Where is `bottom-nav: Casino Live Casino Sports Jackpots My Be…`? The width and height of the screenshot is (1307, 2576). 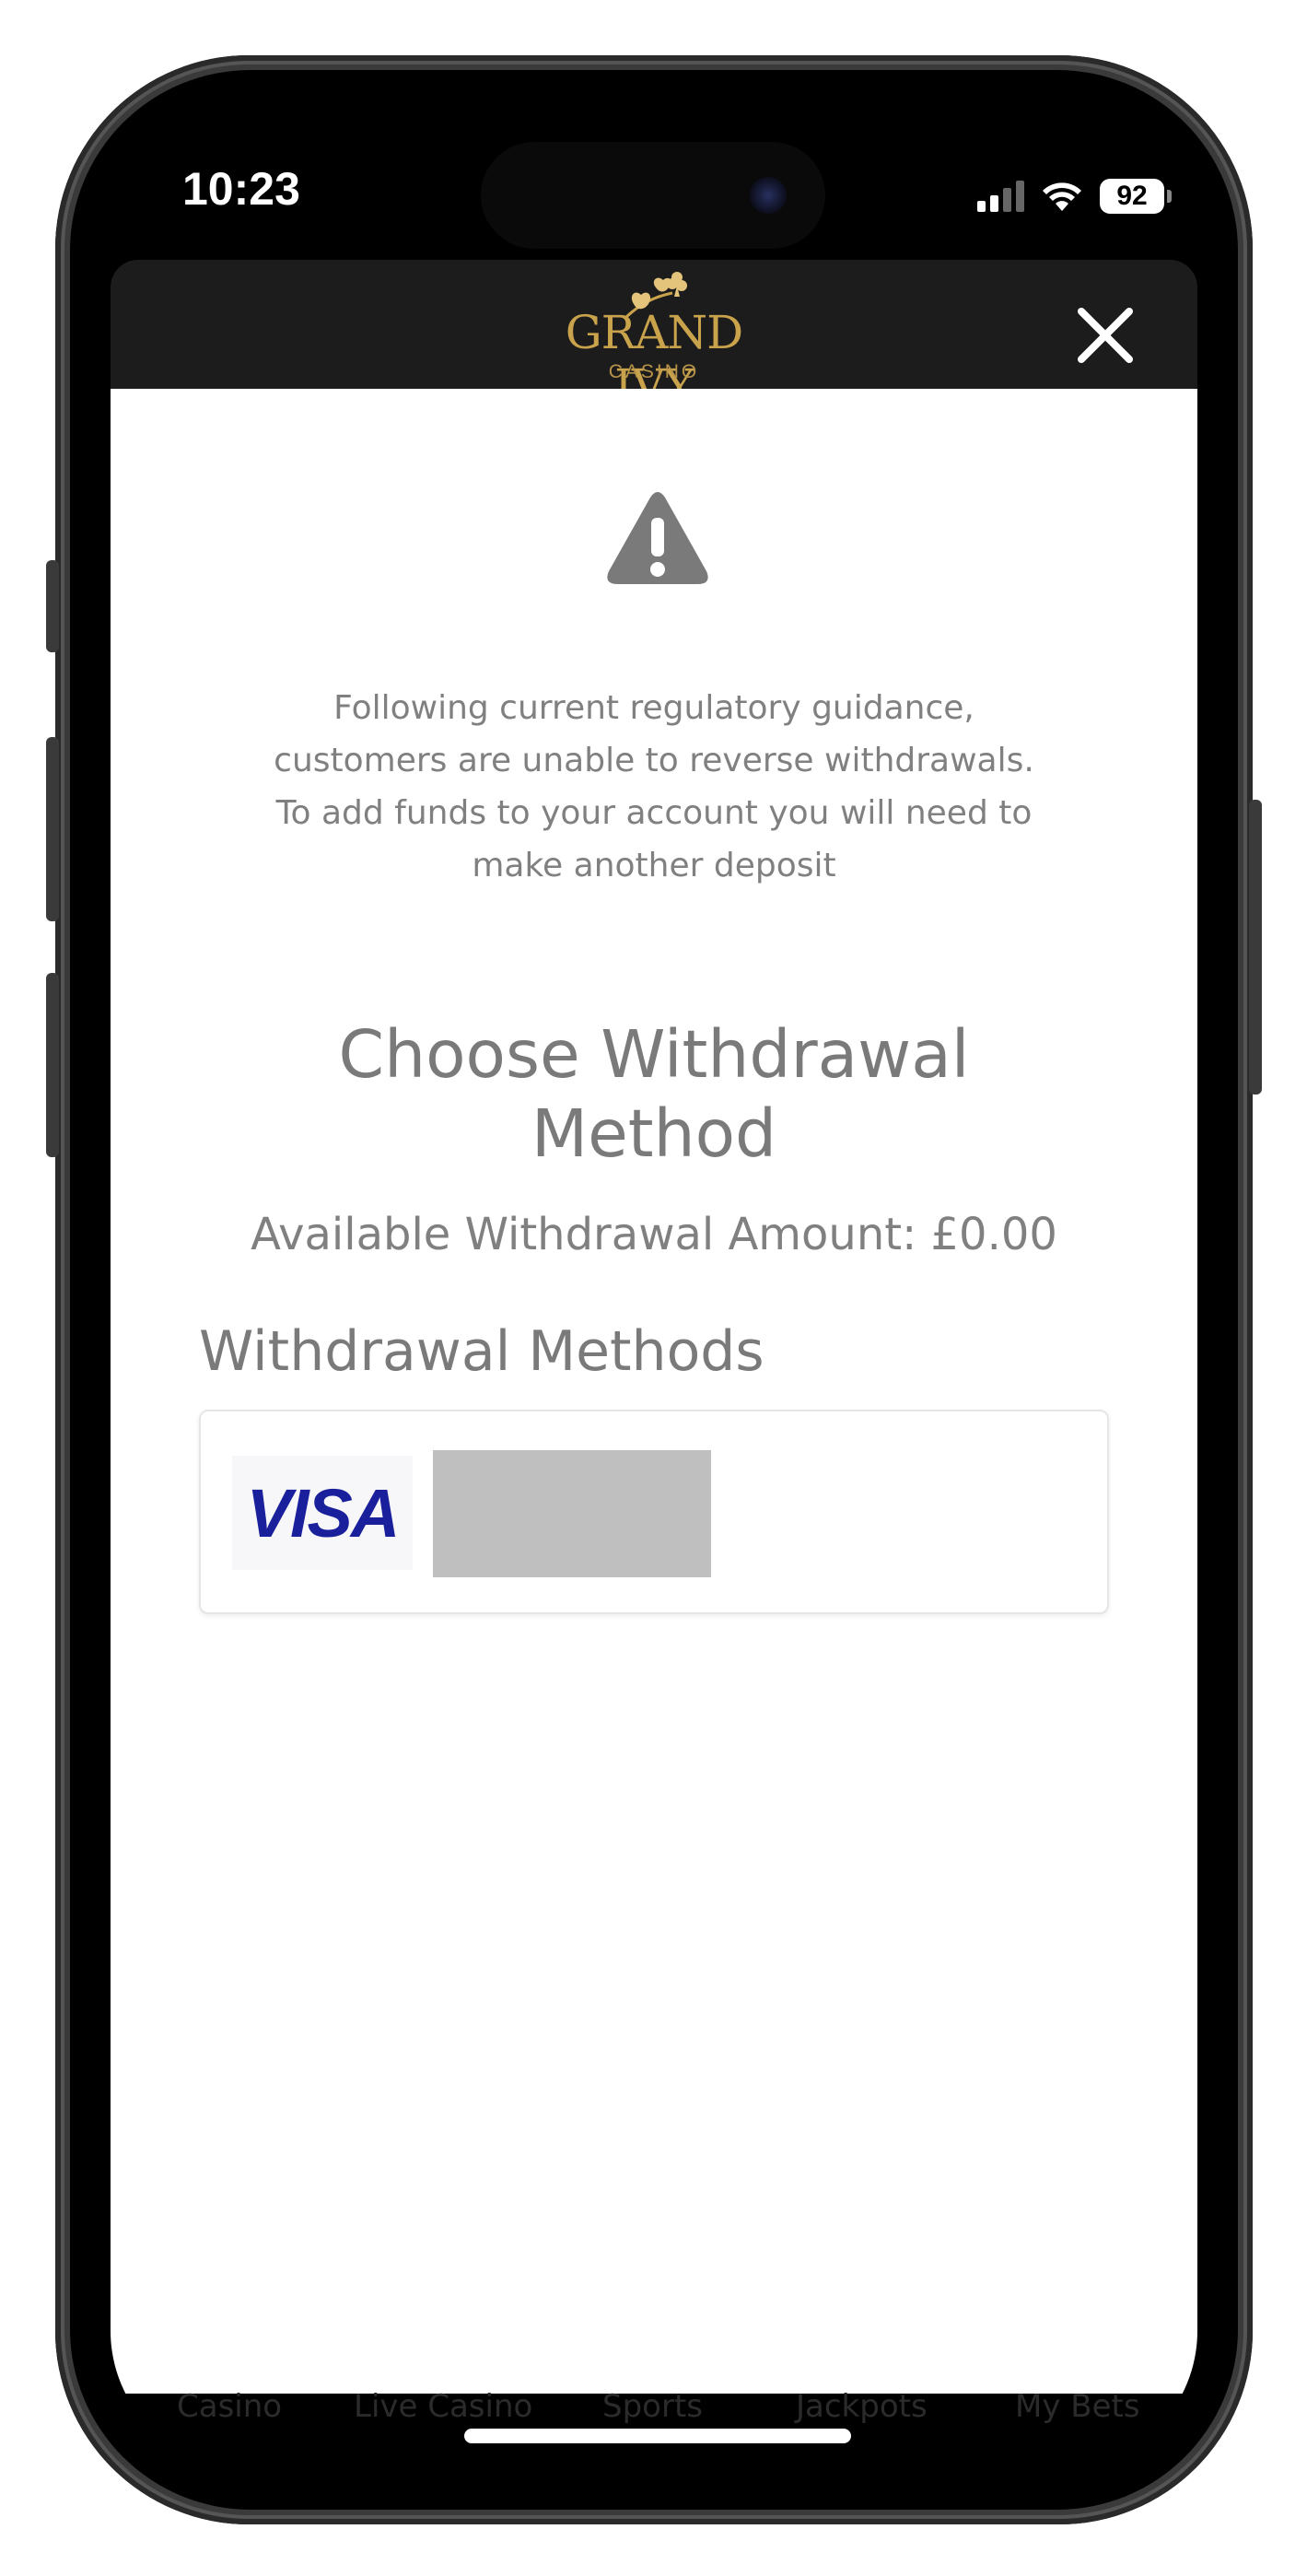 bottom-nav: Casino Live Casino Sports Jackpots My Be… is located at coordinates (654, 2421).